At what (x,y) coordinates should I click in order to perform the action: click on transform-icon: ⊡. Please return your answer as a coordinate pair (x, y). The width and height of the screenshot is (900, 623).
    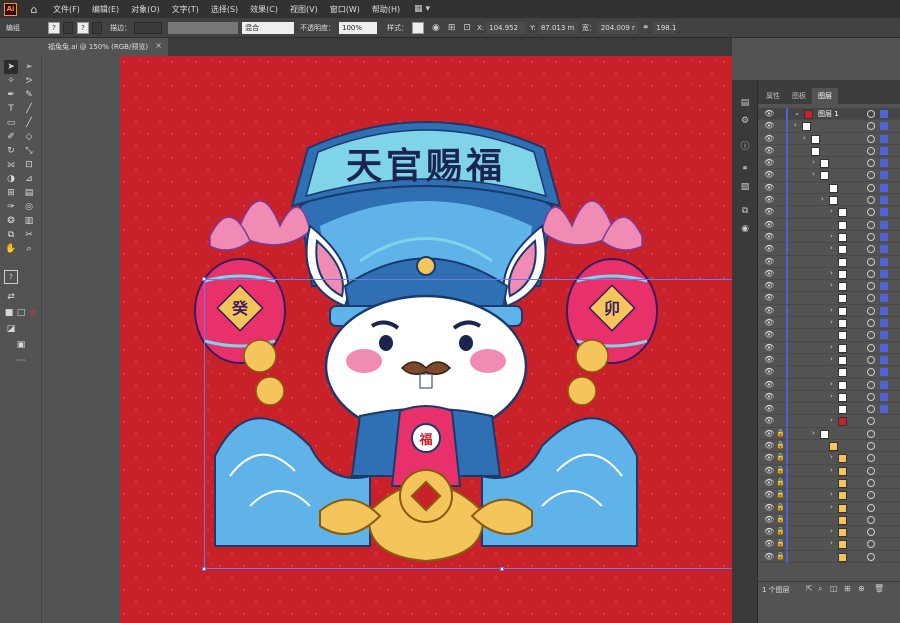
    Looking at the image, I should click on (467, 28).